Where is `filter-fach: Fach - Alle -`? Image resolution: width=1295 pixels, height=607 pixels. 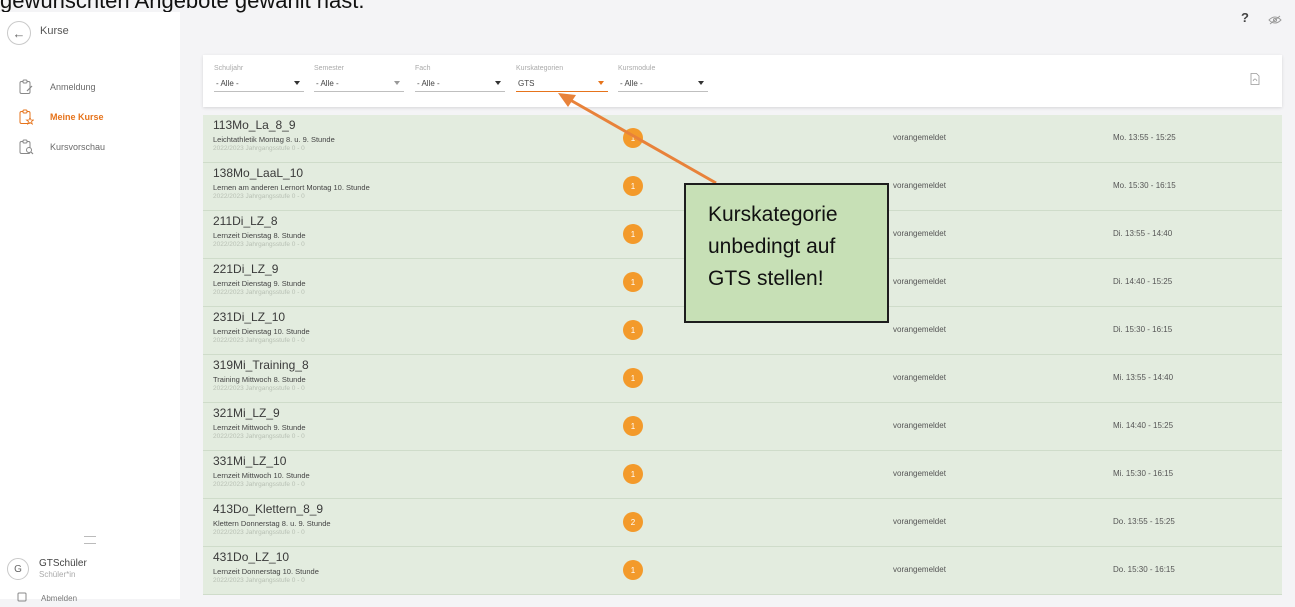
filter-fach: Fach - Alle - is located at coordinates (460, 78).